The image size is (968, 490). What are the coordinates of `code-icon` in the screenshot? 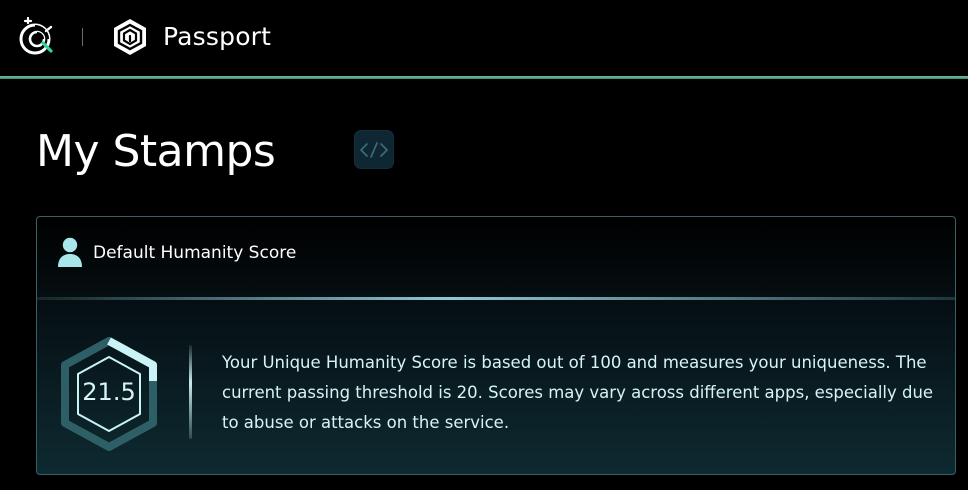 It's located at (374, 149).